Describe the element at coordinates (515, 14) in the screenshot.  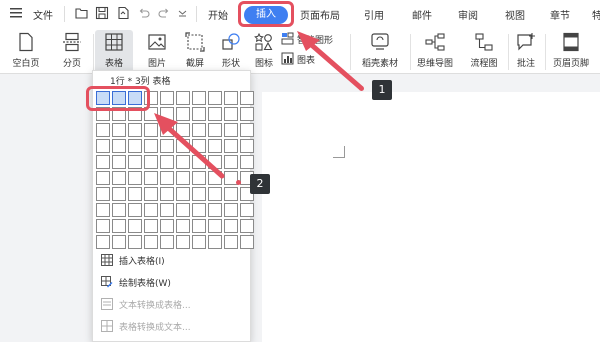
I see `tab-view: 视图` at that location.